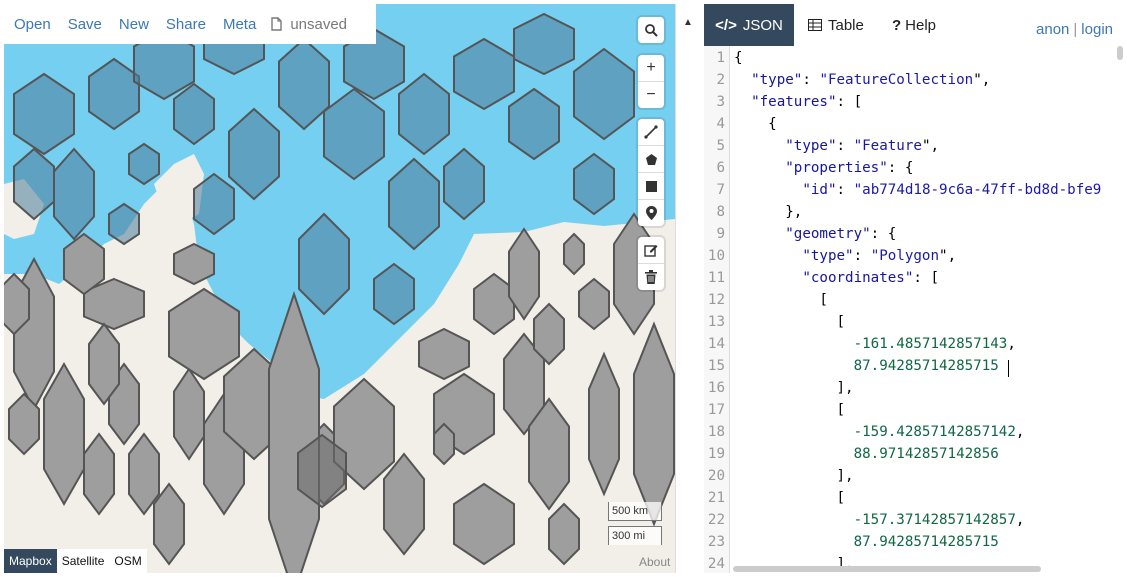 The width and height of the screenshot is (1127, 577). I want to click on file-icon, so click(277, 24).